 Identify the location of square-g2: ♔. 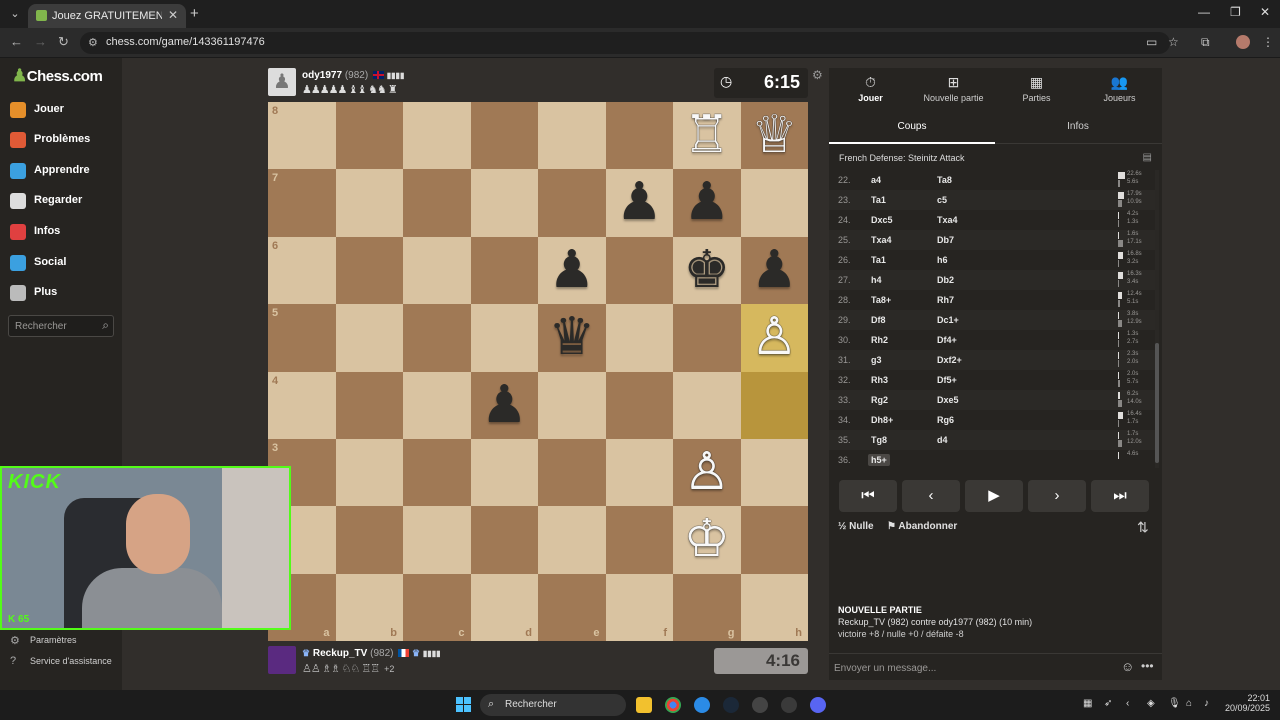
(707, 540).